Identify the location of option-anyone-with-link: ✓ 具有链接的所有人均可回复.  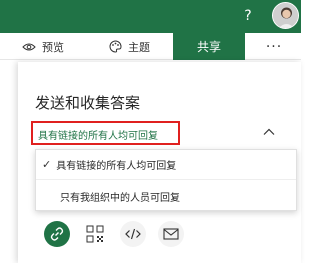
(166, 165).